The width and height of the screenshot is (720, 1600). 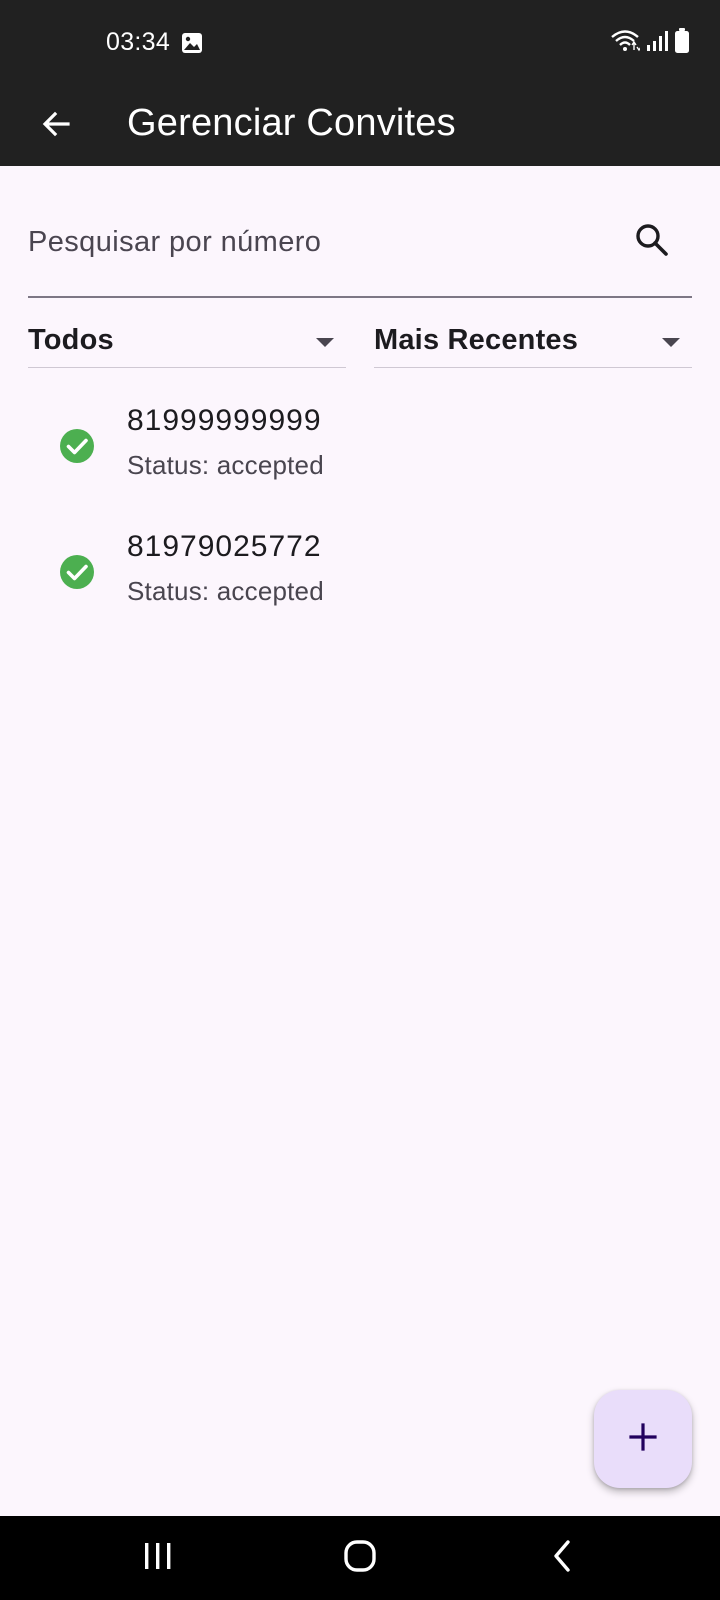 I want to click on add-invite-button, so click(x=643, y=1439).